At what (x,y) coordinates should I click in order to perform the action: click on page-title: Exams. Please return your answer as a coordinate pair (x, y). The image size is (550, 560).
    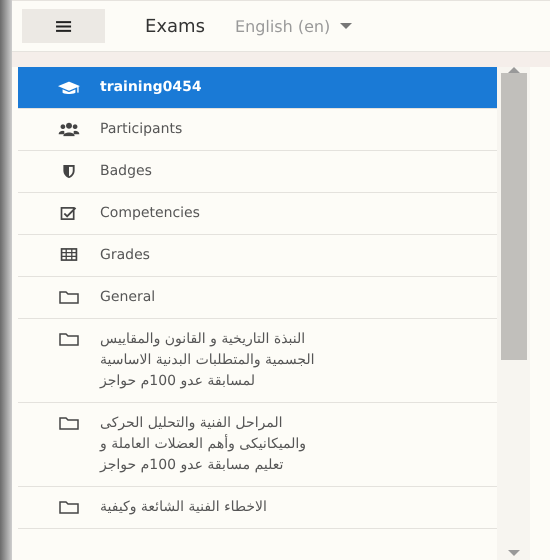
    Looking at the image, I should click on (175, 26).